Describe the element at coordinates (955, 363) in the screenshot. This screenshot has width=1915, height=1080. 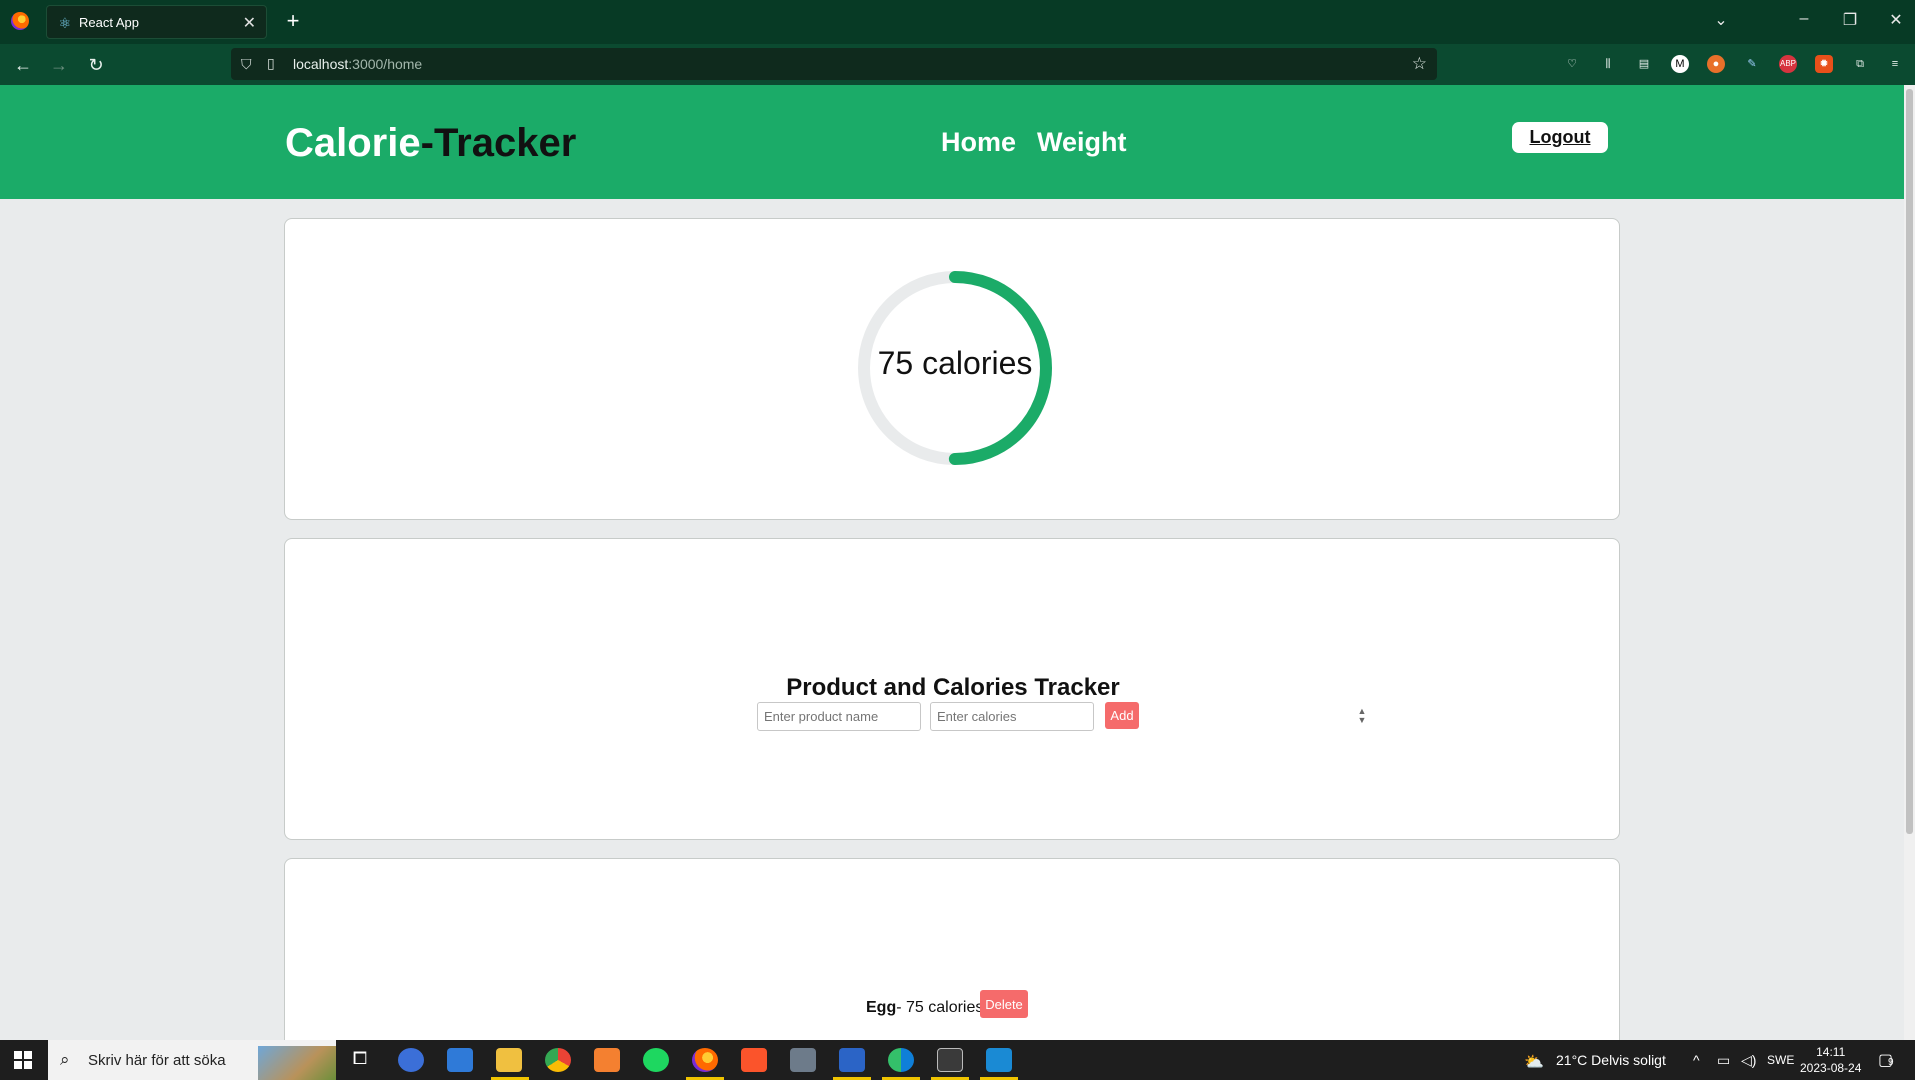
I see `calorie-total-label: 75 calories` at that location.